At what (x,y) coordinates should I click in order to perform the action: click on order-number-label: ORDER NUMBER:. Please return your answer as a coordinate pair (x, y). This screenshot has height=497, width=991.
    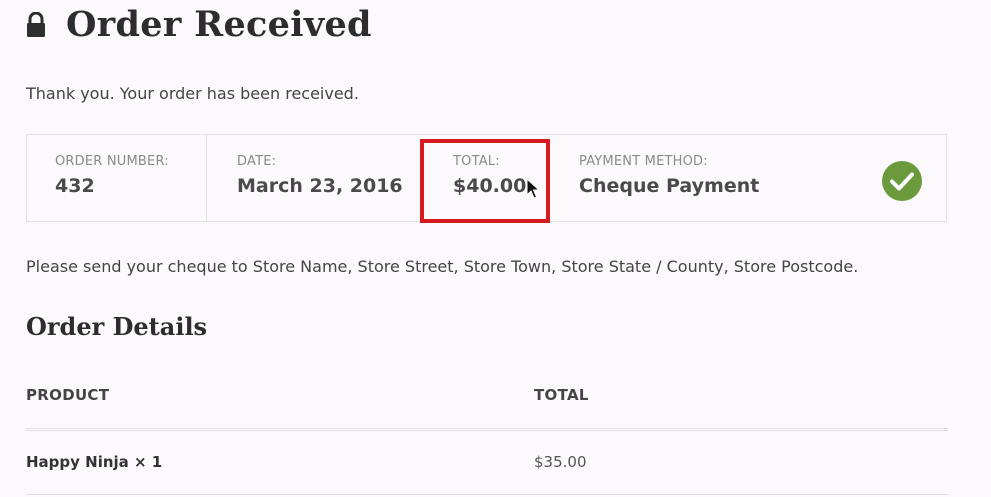
    Looking at the image, I should click on (112, 161).